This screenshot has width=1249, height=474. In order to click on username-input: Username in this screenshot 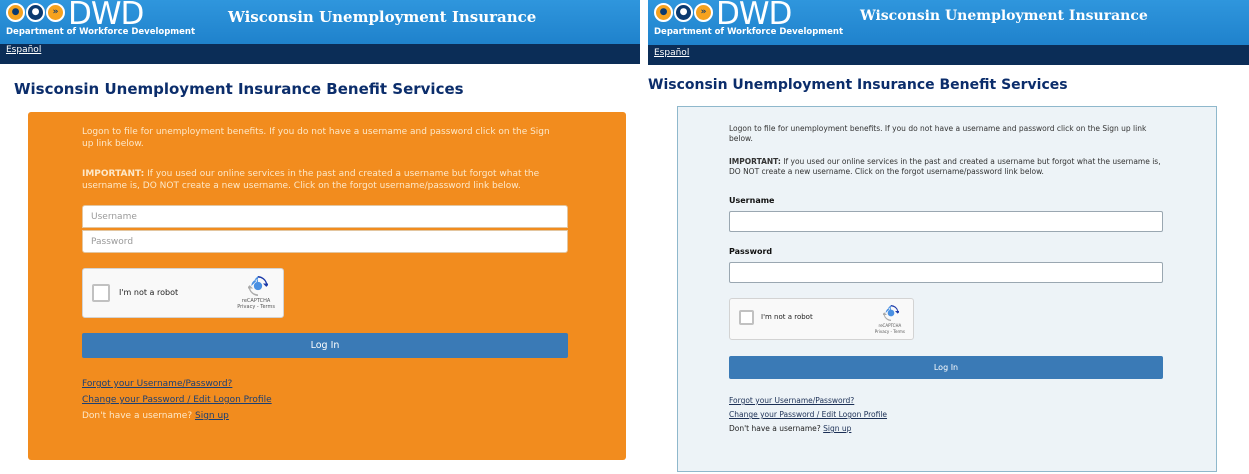, I will do `click(325, 216)`.